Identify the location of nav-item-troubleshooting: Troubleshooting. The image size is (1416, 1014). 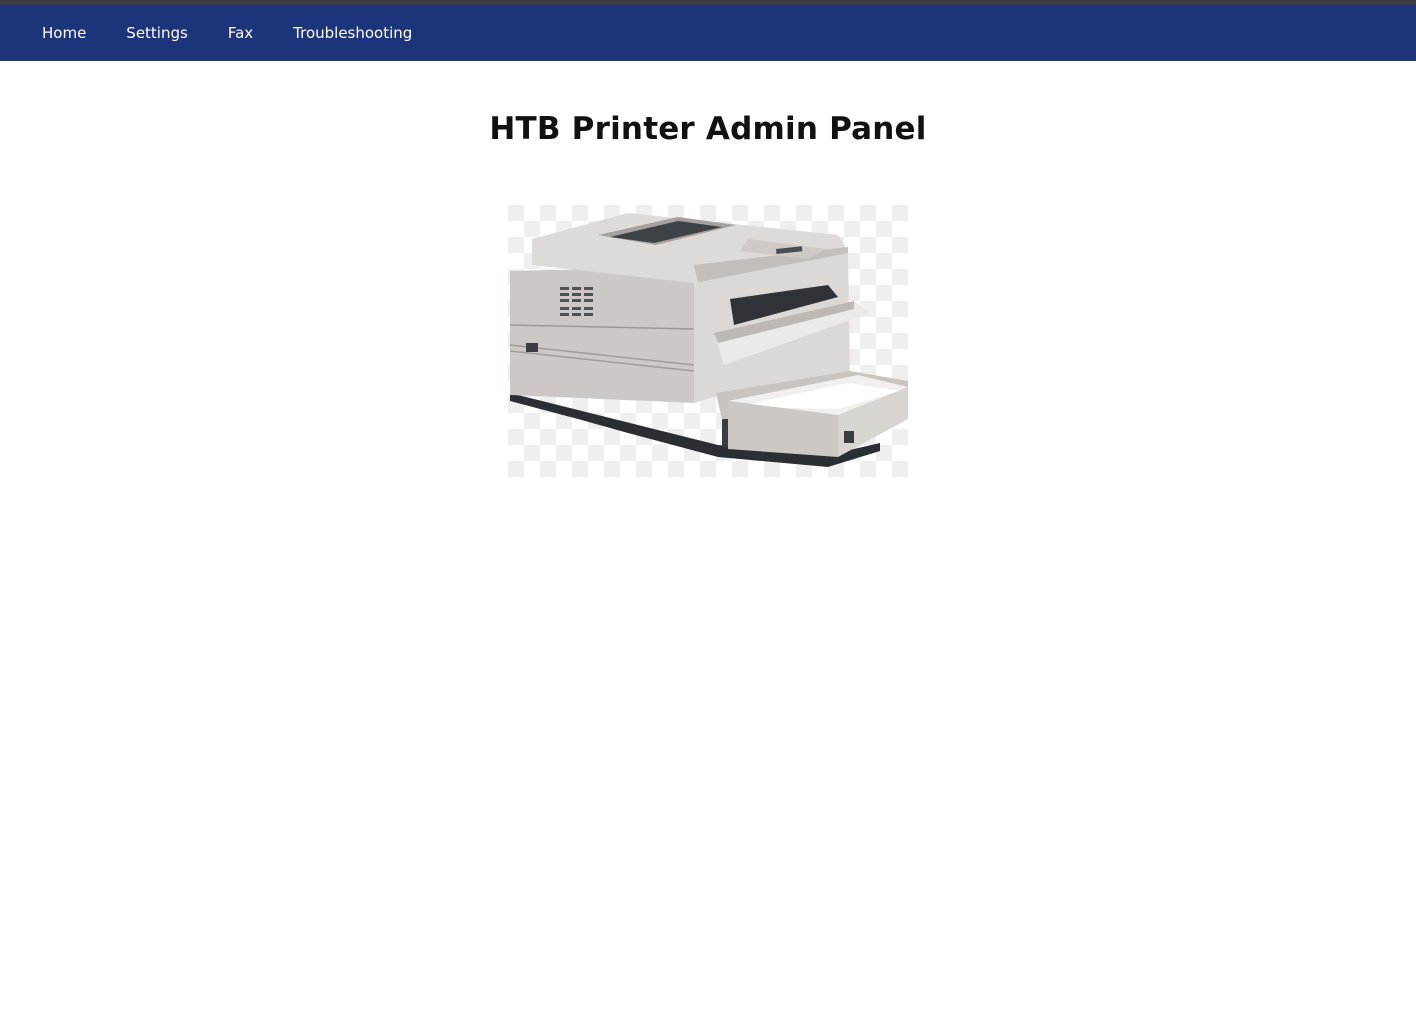
(352, 33).